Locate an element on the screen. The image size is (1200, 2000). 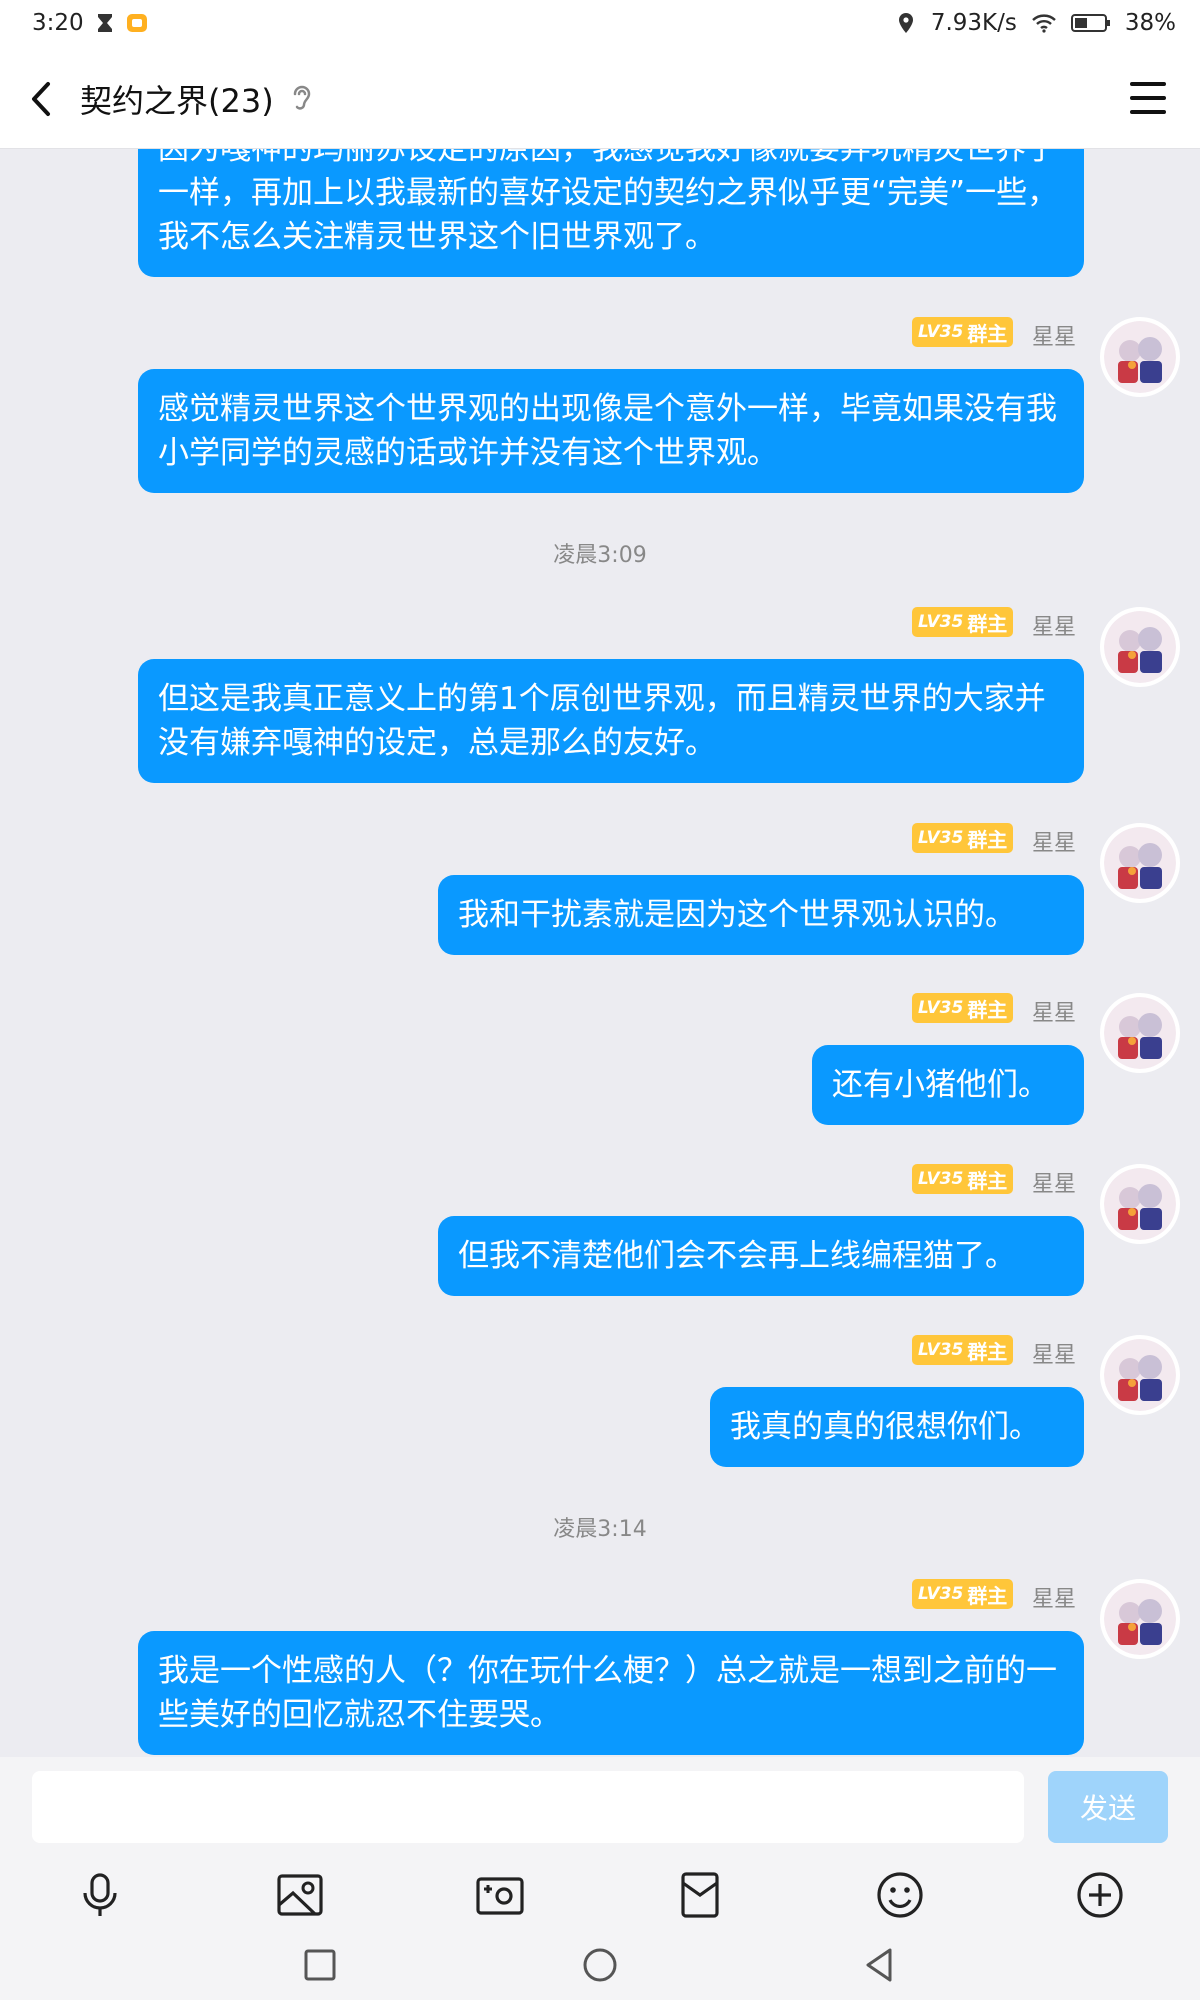
message-bubble: 我和干扰素就是因为这个世界观认识的。 is located at coordinates (761, 915).